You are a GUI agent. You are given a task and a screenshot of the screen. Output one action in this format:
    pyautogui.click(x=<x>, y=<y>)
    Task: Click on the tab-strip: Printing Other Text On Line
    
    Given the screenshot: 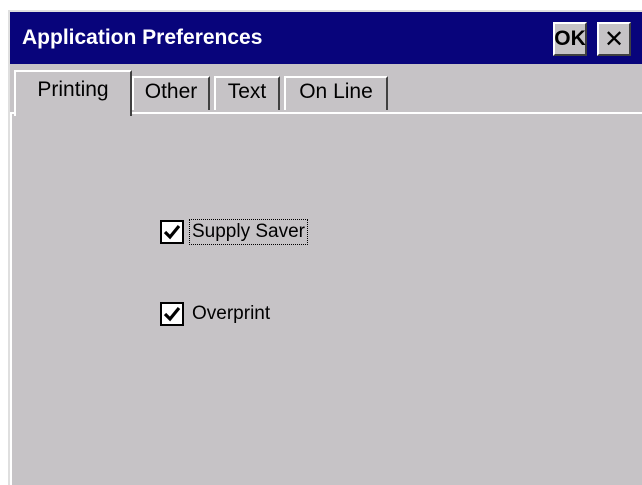 What is the action you would take?
    pyautogui.click(x=326, y=90)
    